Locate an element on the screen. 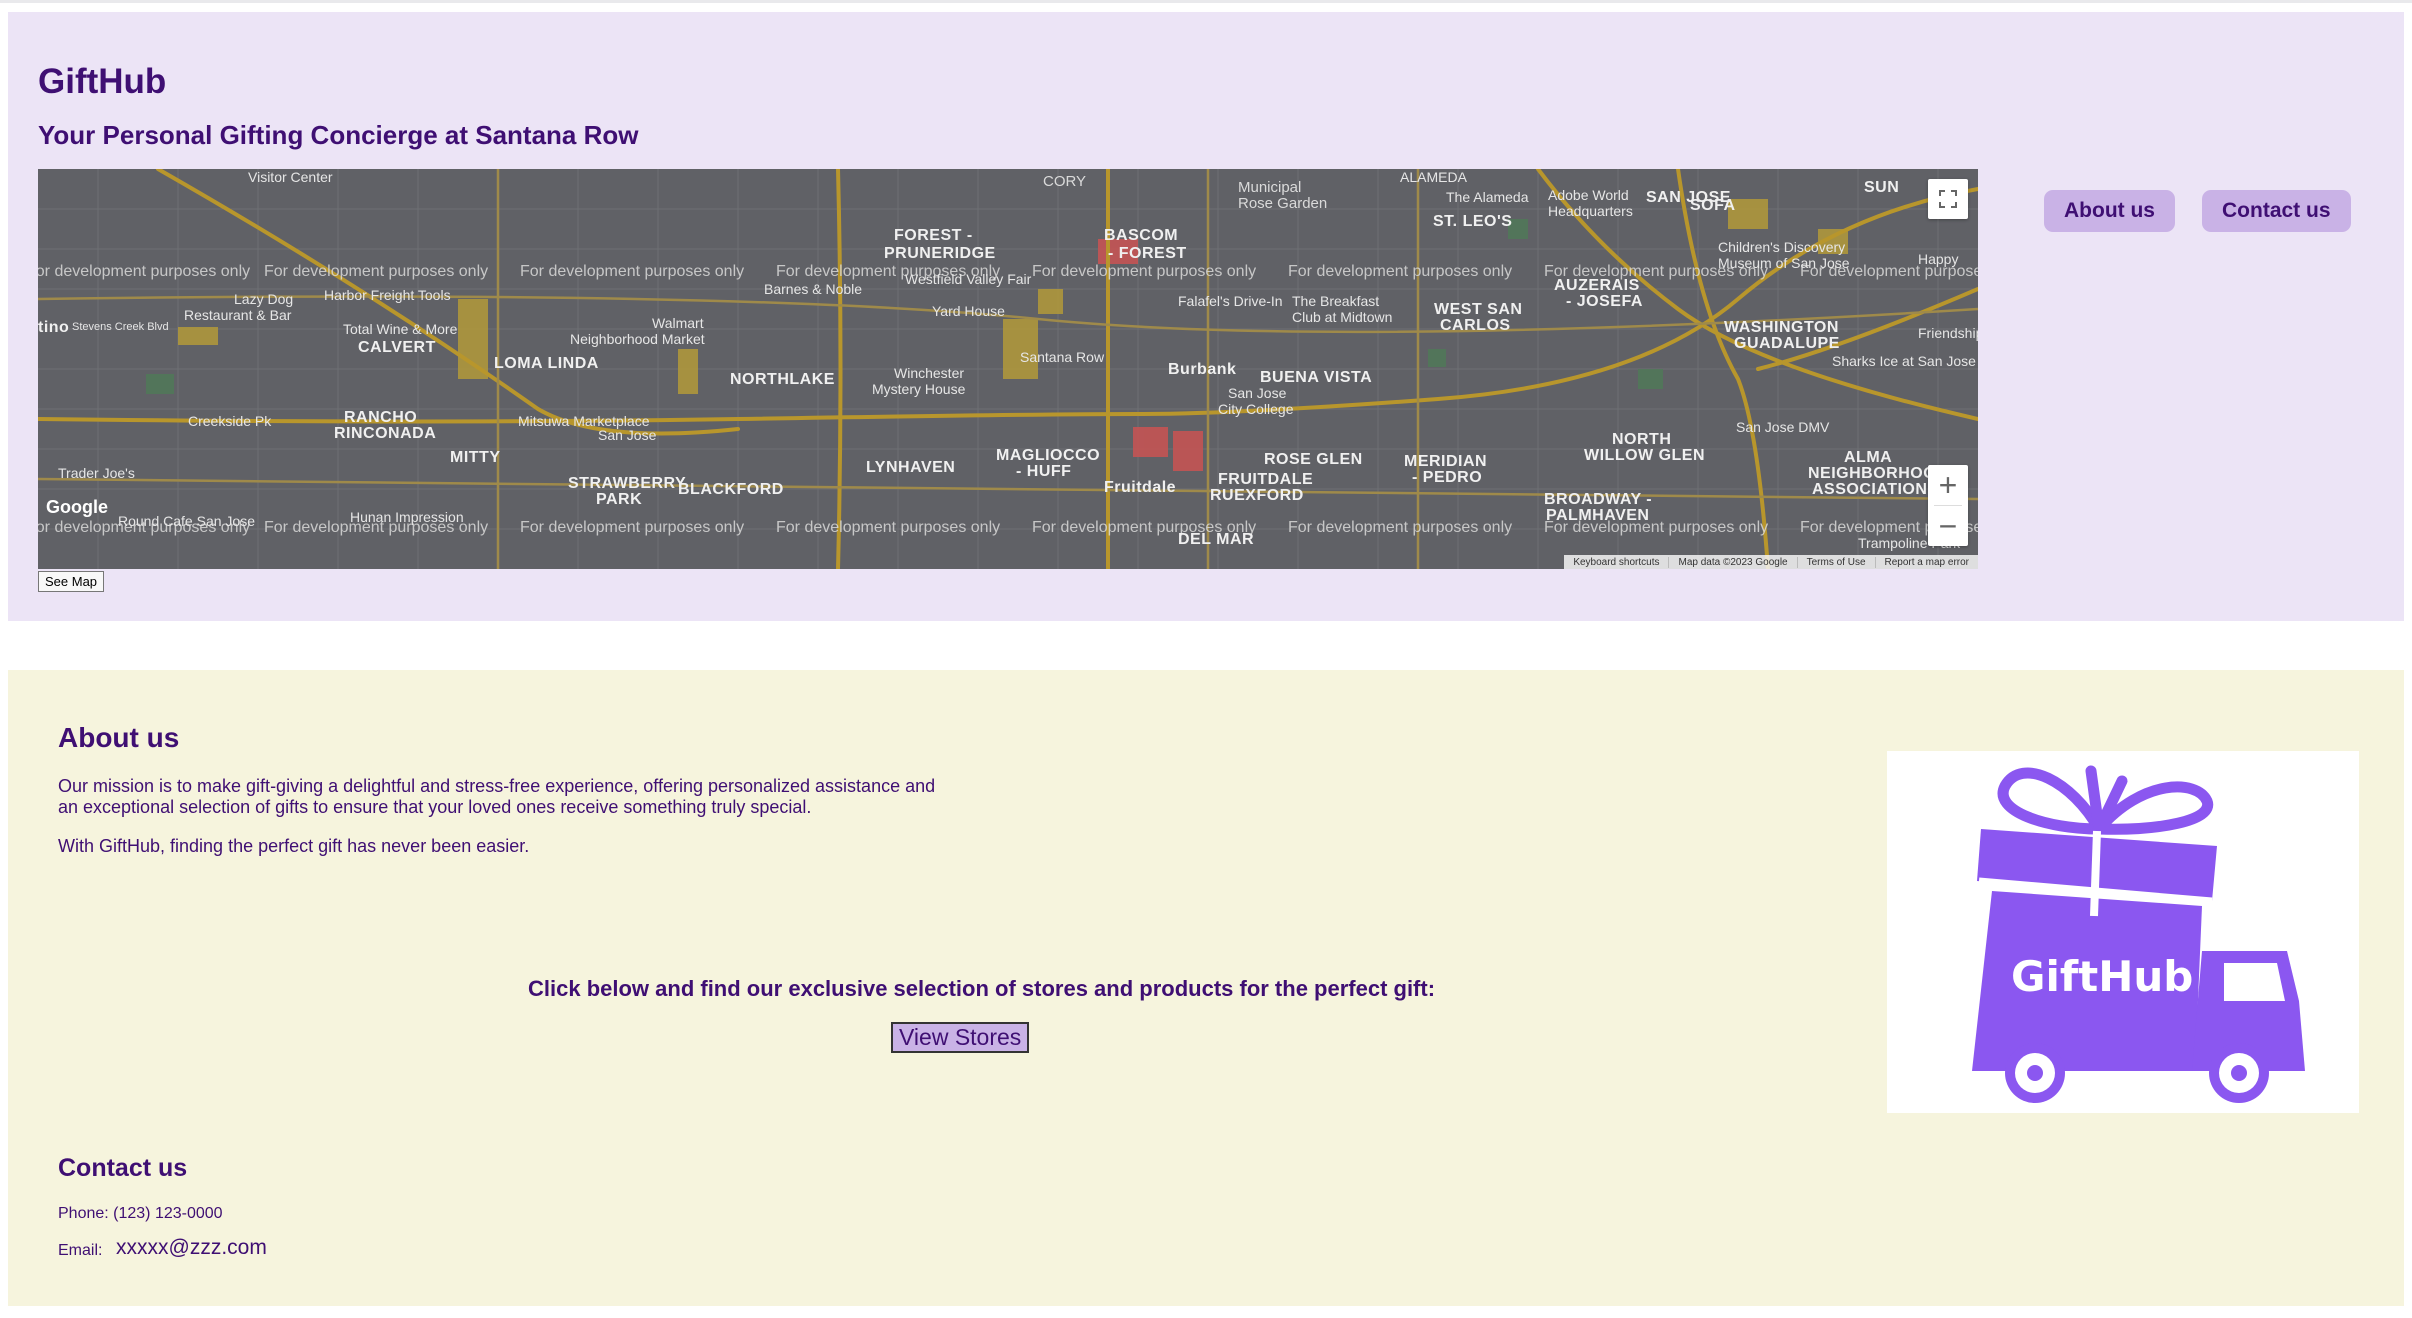  zoom-out-button: − is located at coordinates (1948, 526).